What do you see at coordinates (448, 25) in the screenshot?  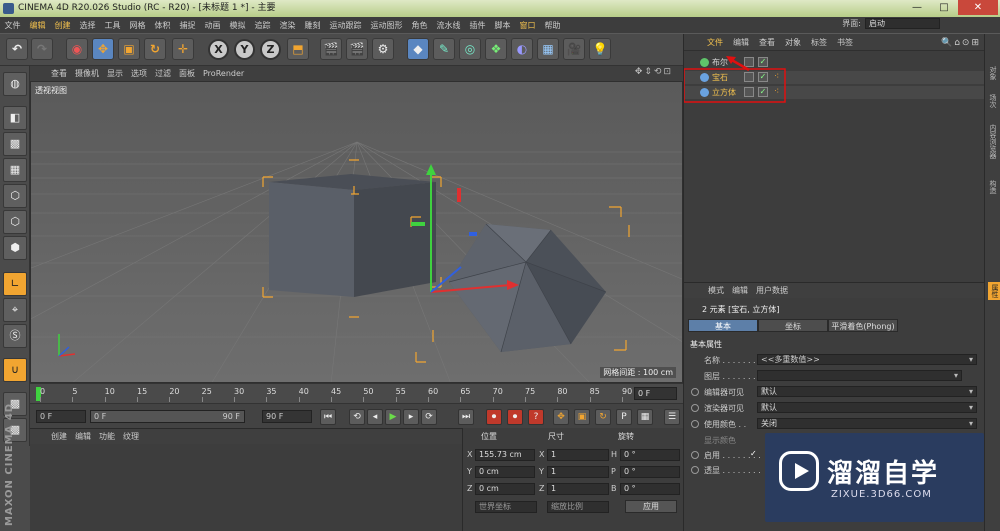 I see `menu-item-16: 流水线` at bounding box center [448, 25].